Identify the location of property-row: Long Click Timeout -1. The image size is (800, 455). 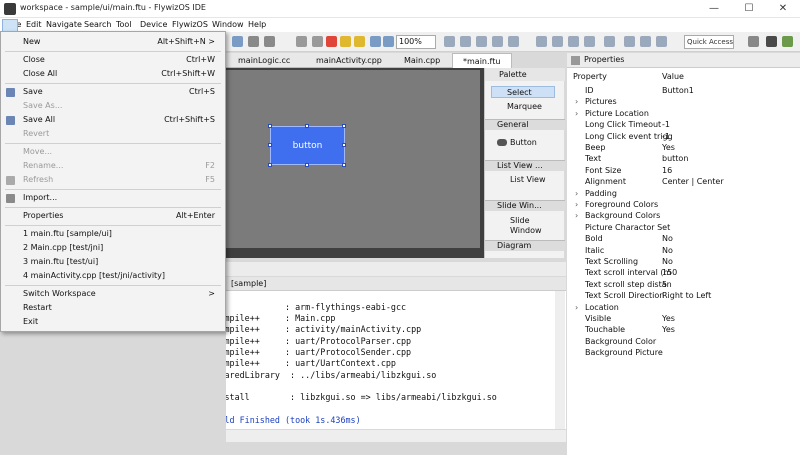
(683, 124).